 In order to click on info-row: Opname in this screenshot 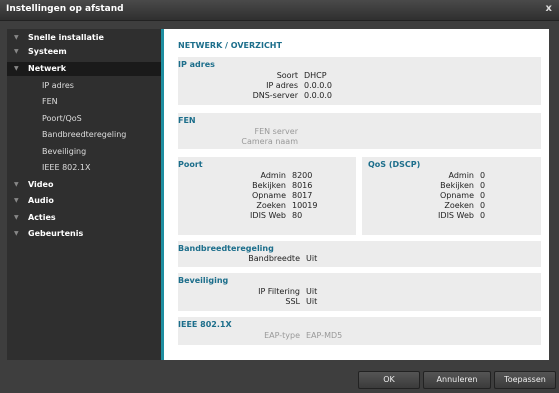, I will do `click(418, 196)`.